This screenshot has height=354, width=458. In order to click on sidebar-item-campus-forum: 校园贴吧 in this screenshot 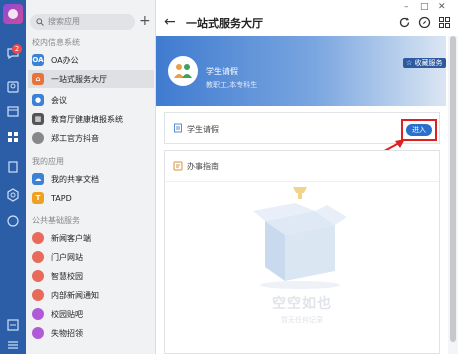, I will do `click(91, 314)`.